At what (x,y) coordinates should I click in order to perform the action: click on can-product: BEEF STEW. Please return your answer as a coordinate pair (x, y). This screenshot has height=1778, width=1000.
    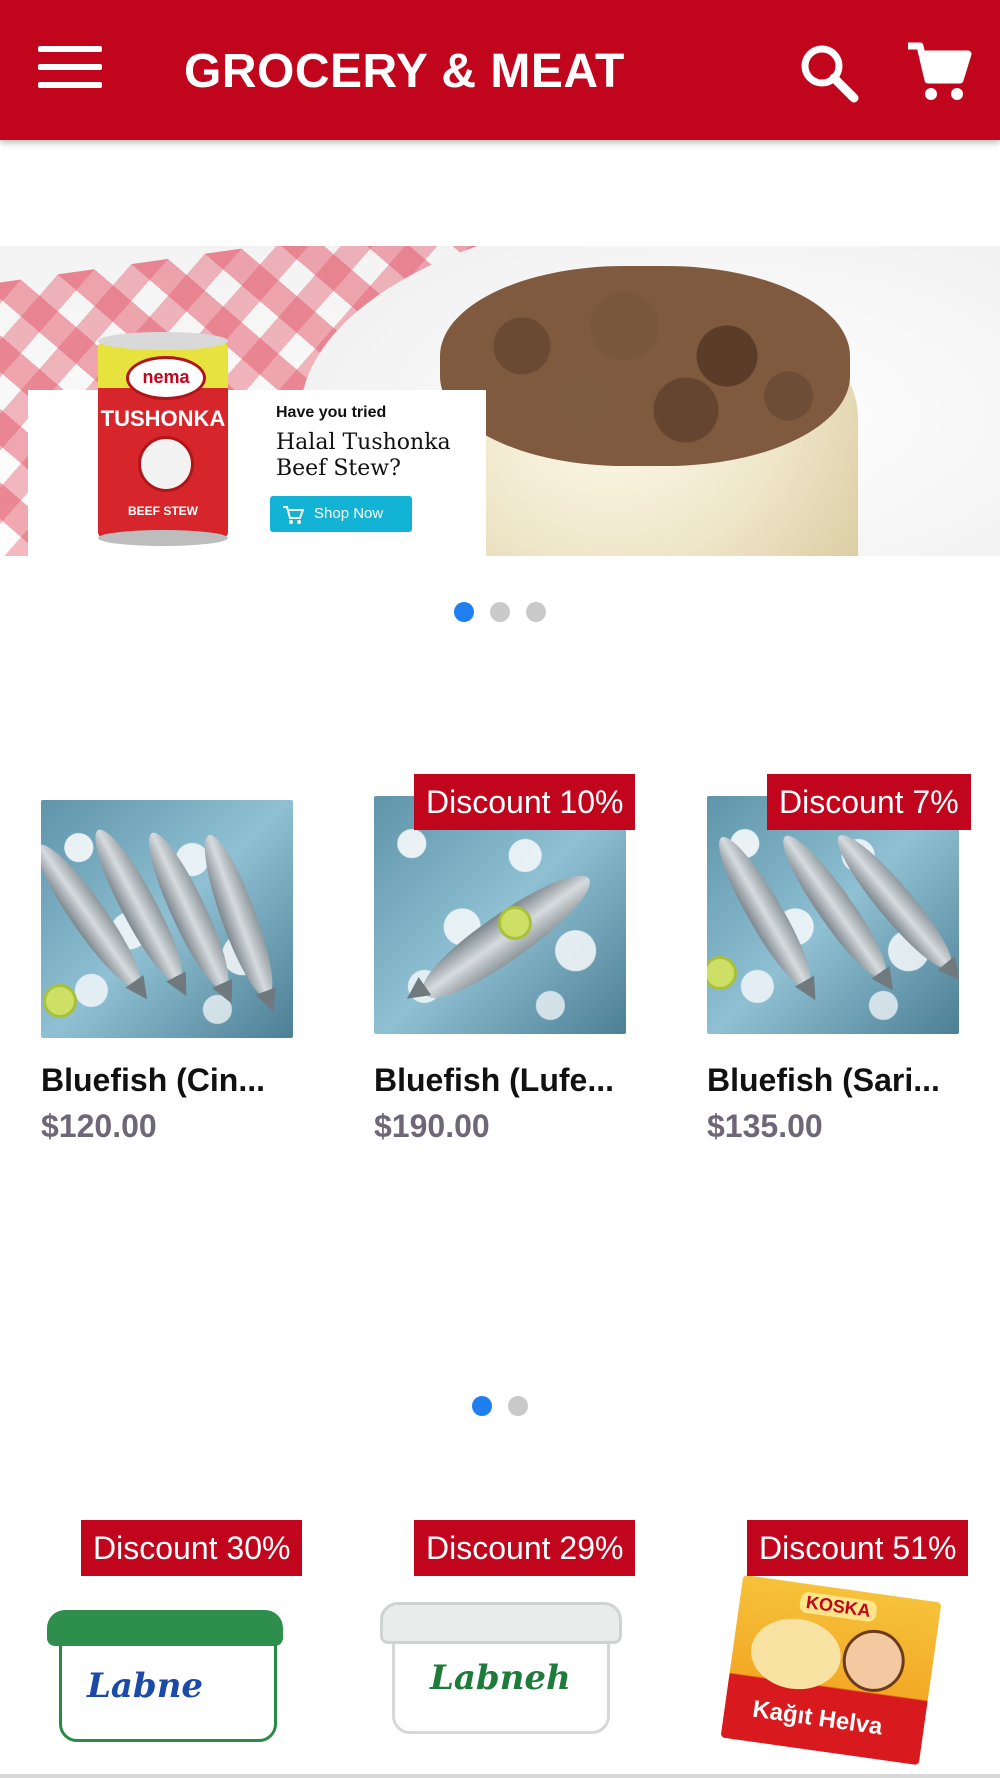
    Looking at the image, I should click on (162, 511).